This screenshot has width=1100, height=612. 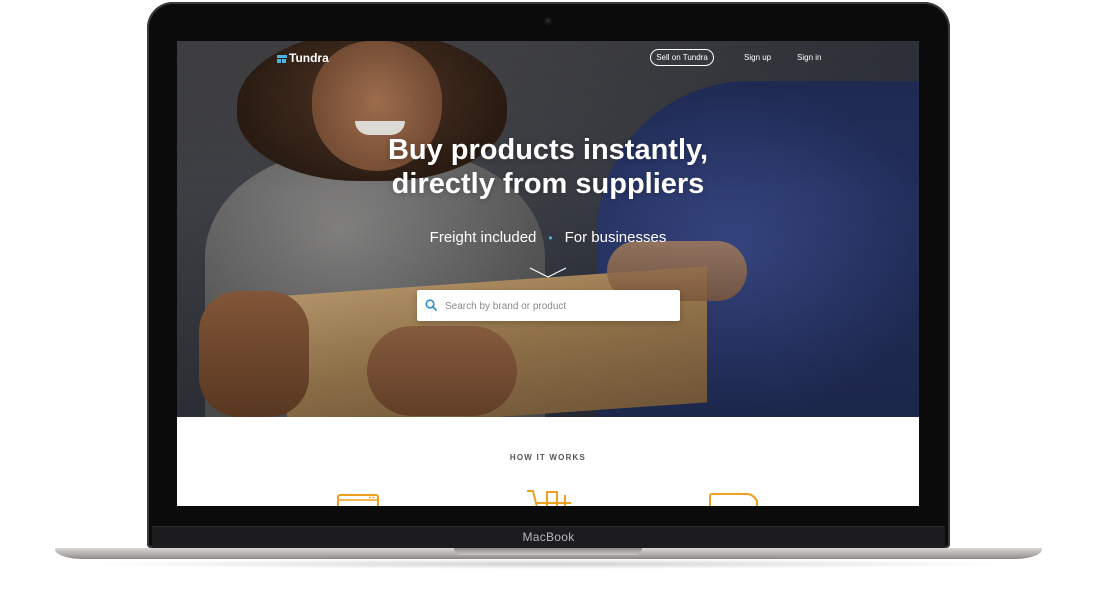 I want to click on search-bar, so click(x=548, y=306).